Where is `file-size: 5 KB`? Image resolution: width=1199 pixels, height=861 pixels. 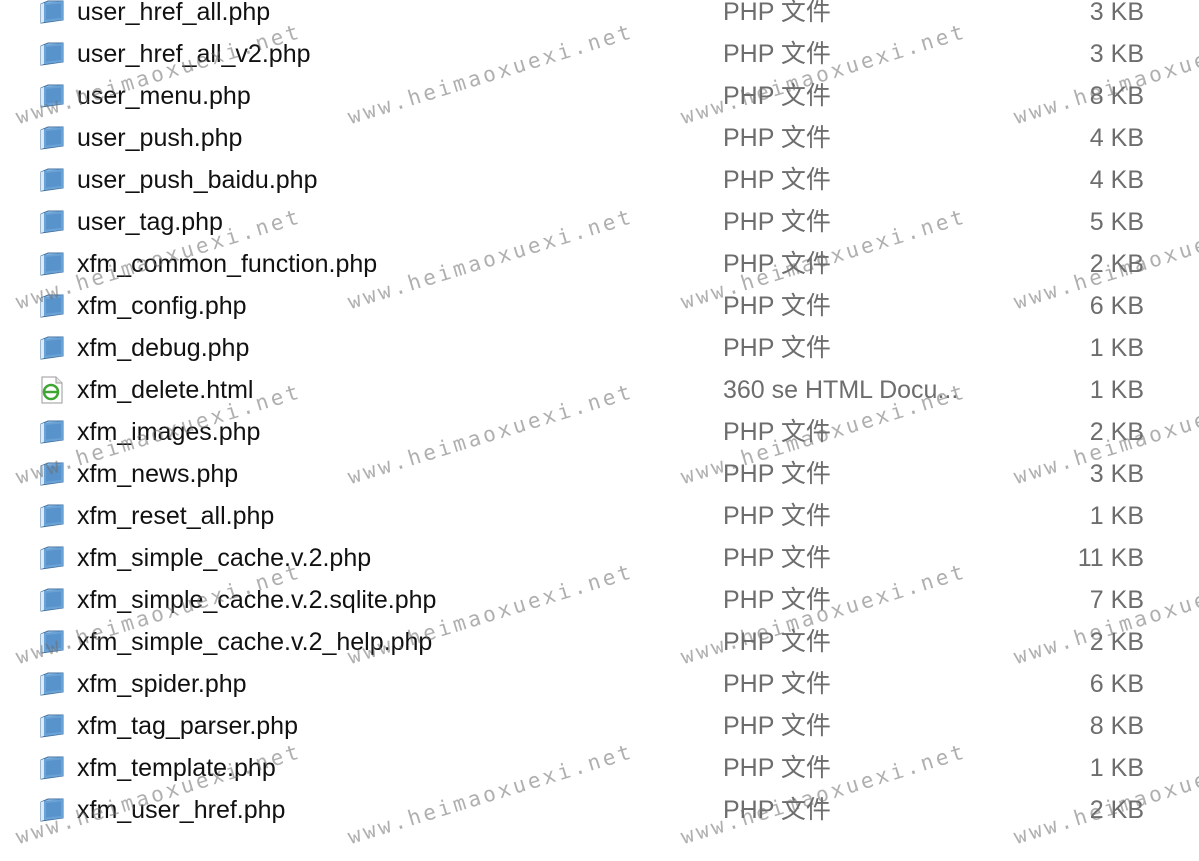 file-size: 5 KB is located at coordinates (1116, 222).